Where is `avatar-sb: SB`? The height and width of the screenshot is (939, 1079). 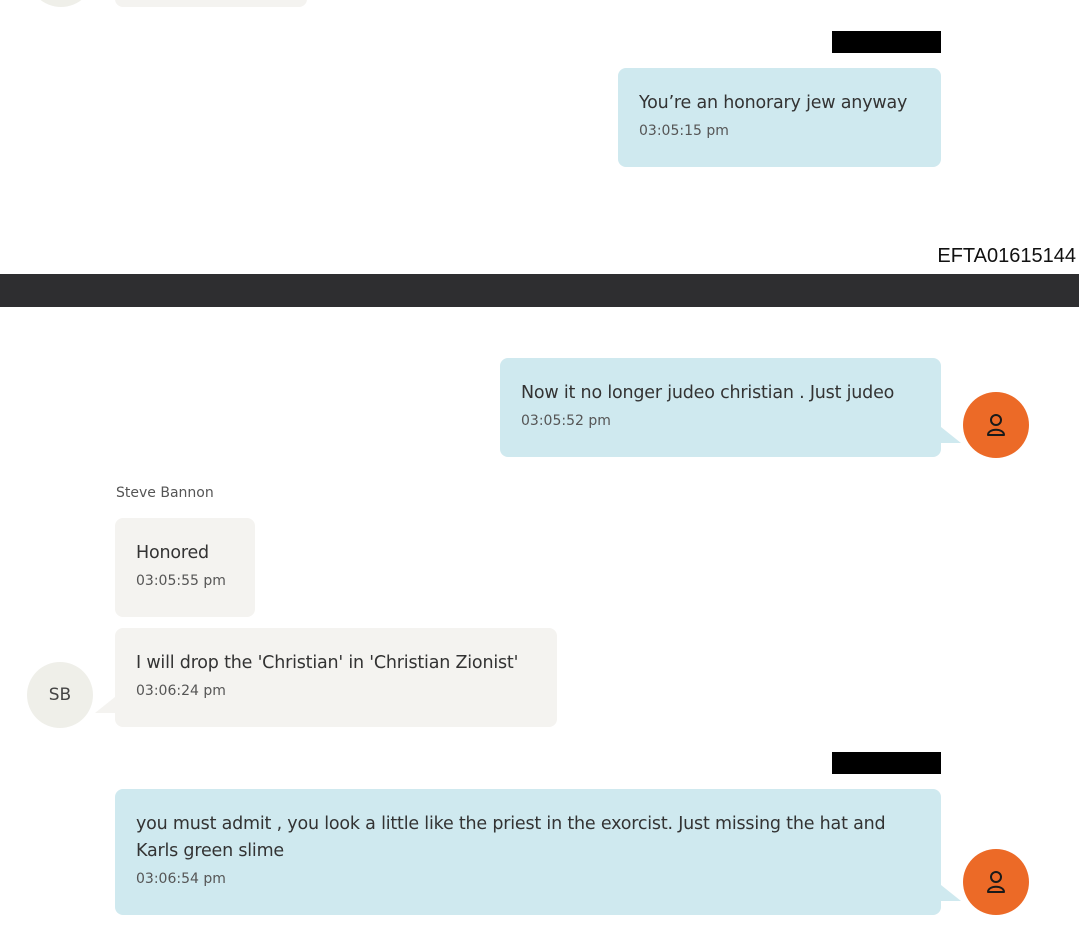
avatar-sb: SB is located at coordinates (60, 695).